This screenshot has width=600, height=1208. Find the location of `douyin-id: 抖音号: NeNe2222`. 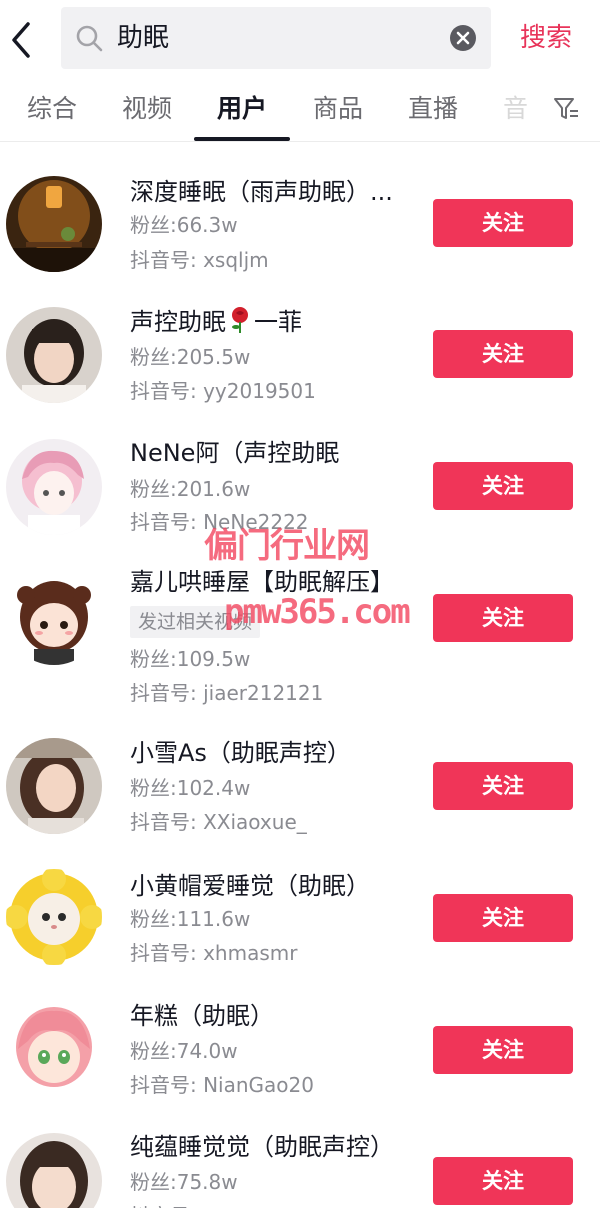

douyin-id: 抖音号: NeNe2222 is located at coordinates (219, 522).